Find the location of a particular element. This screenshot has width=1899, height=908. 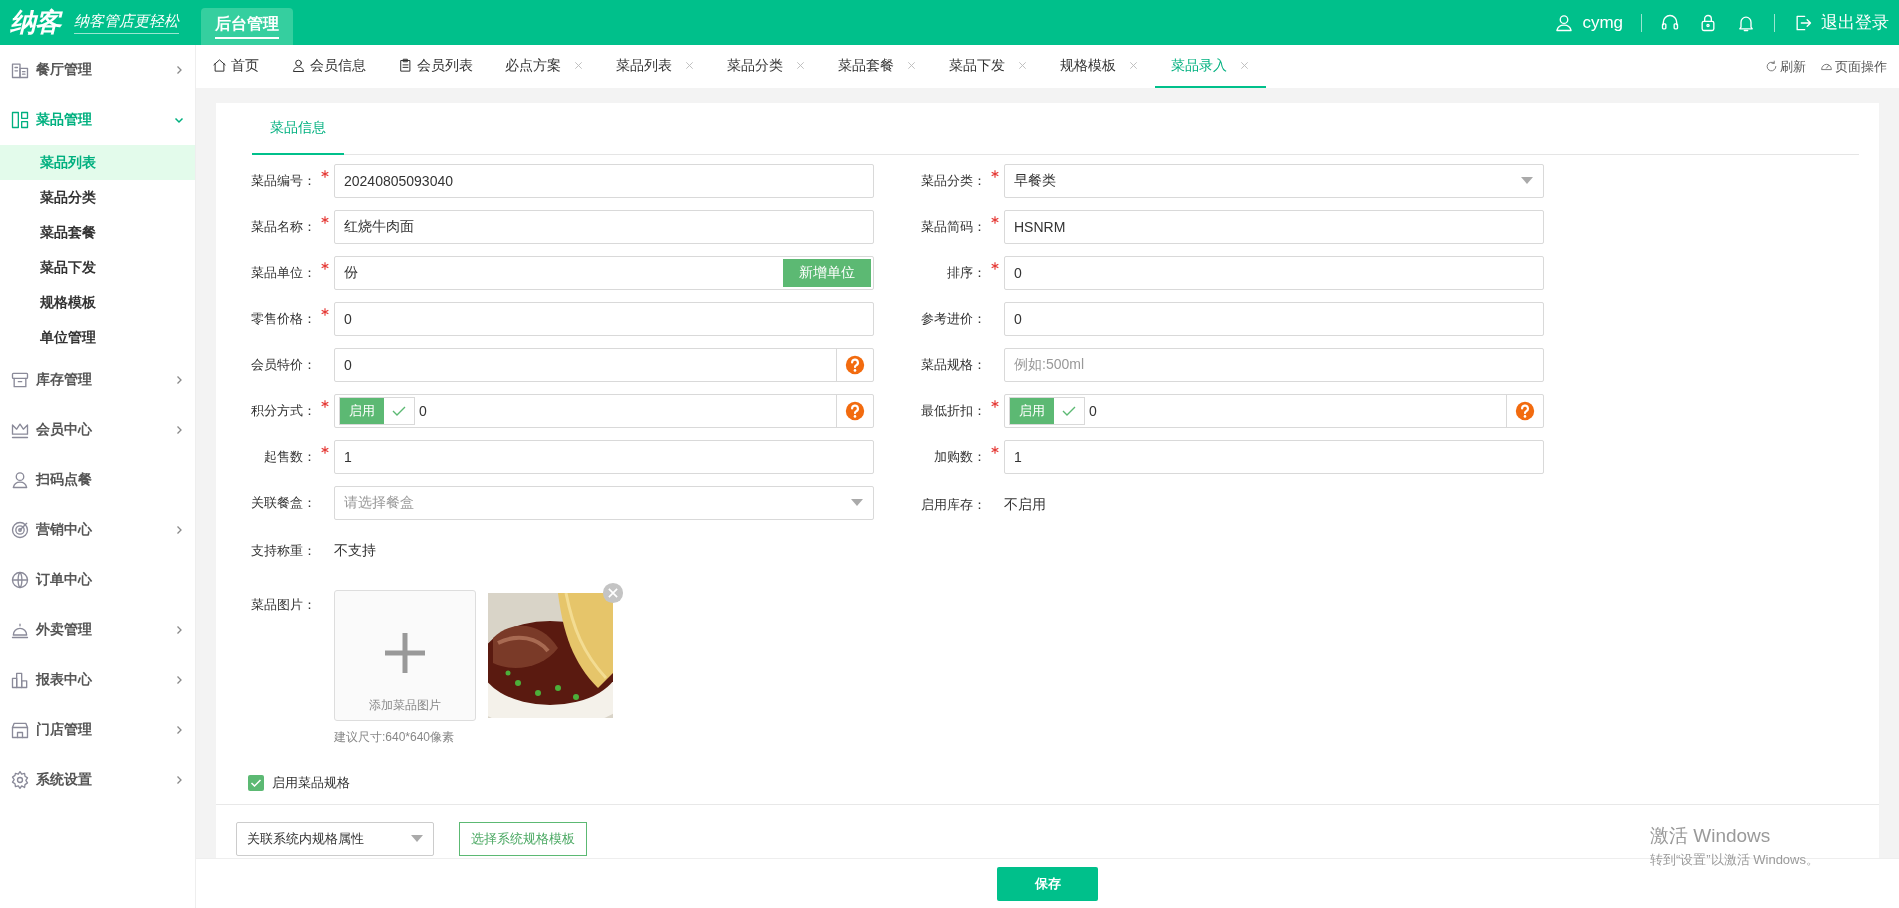

sidebar-item: 会员中心 is located at coordinates (97, 430).